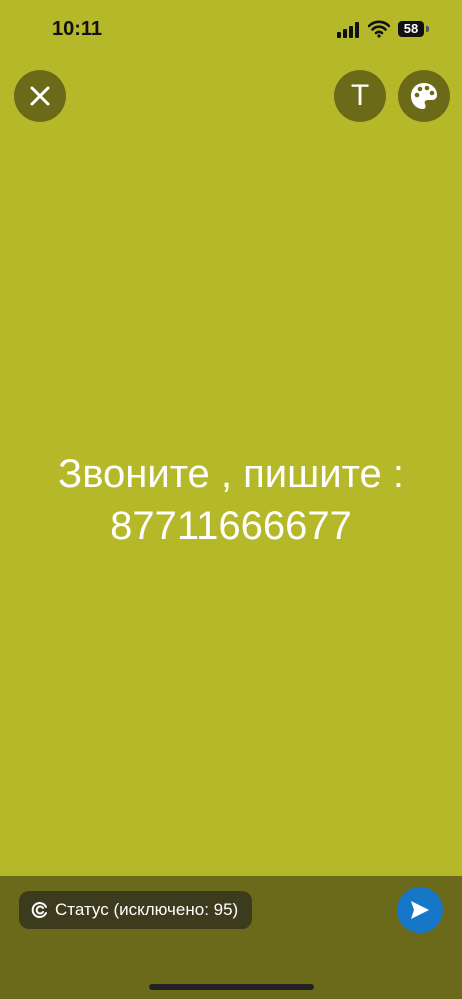 The image size is (462, 999). I want to click on battery-icon: 58, so click(411, 29).